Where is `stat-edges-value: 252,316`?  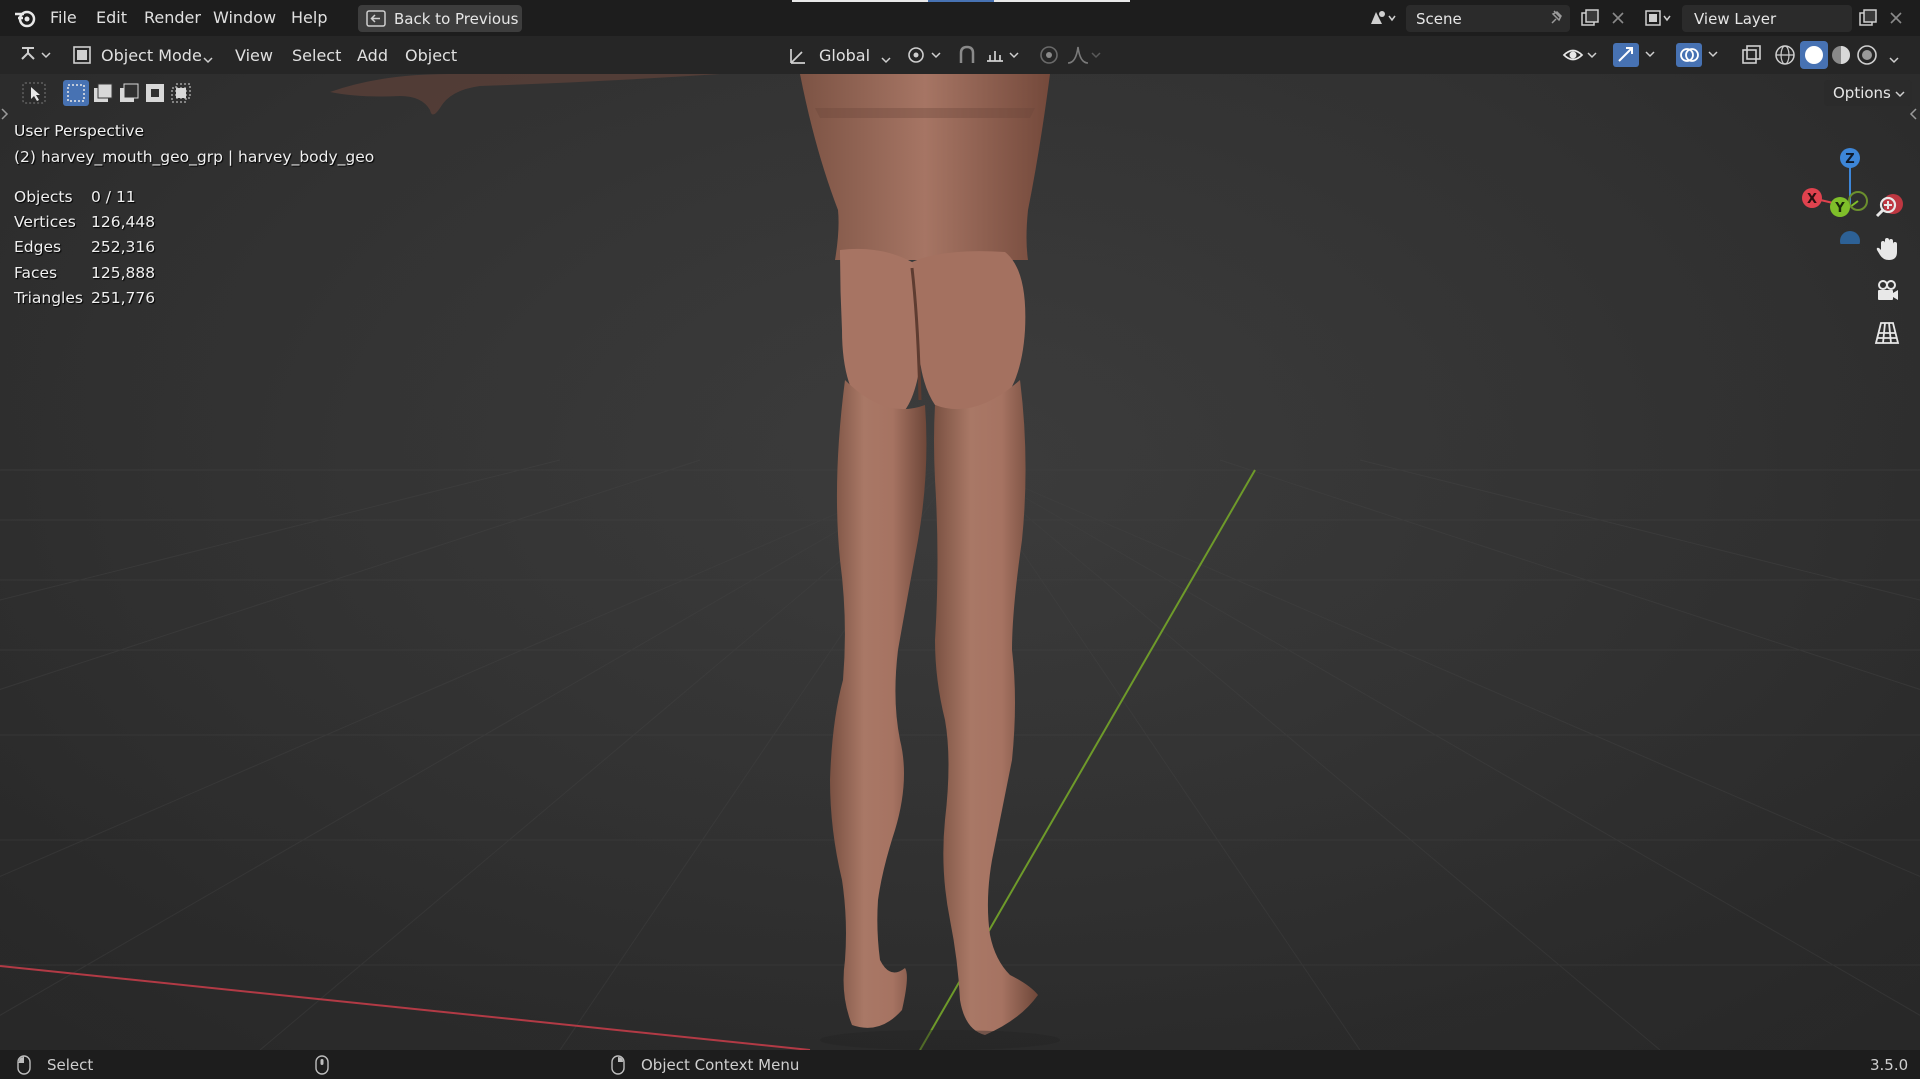
stat-edges-value: 252,316 is located at coordinates (123, 247).